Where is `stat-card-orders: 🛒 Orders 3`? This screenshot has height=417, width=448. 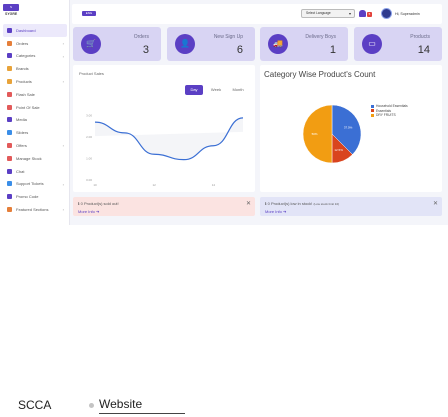 stat-card-orders: 🛒 Orders 3 is located at coordinates (117, 44).